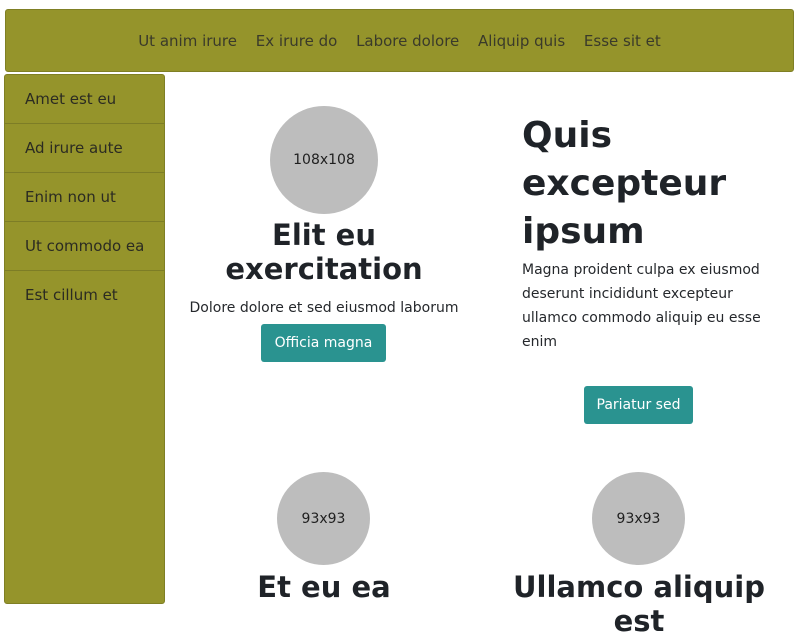 This screenshot has width=800, height=638. What do you see at coordinates (84, 99) in the screenshot?
I see `sidebar-item: Amet est eu` at bounding box center [84, 99].